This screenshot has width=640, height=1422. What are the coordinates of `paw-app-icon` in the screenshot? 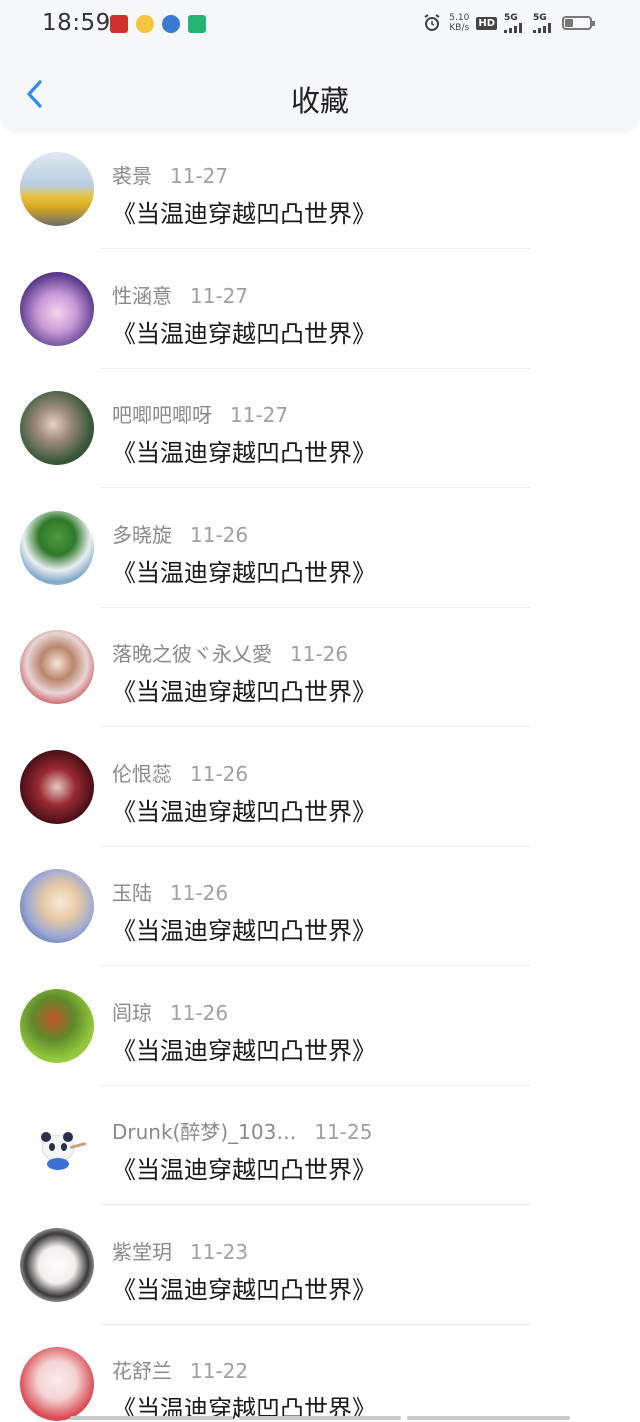 It's located at (171, 24).